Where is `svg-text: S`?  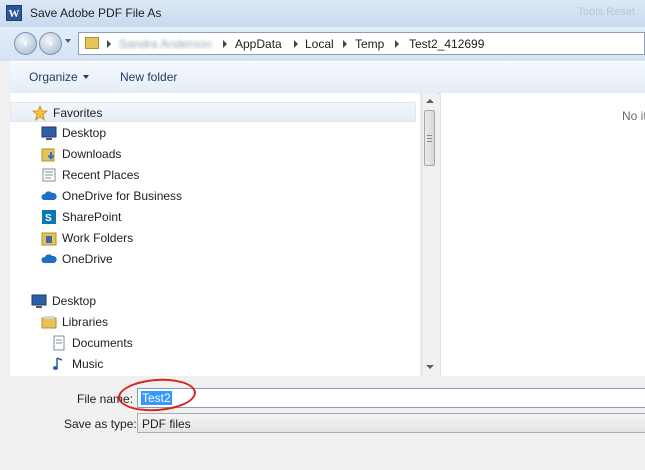
svg-text: S is located at coordinates (48, 218).